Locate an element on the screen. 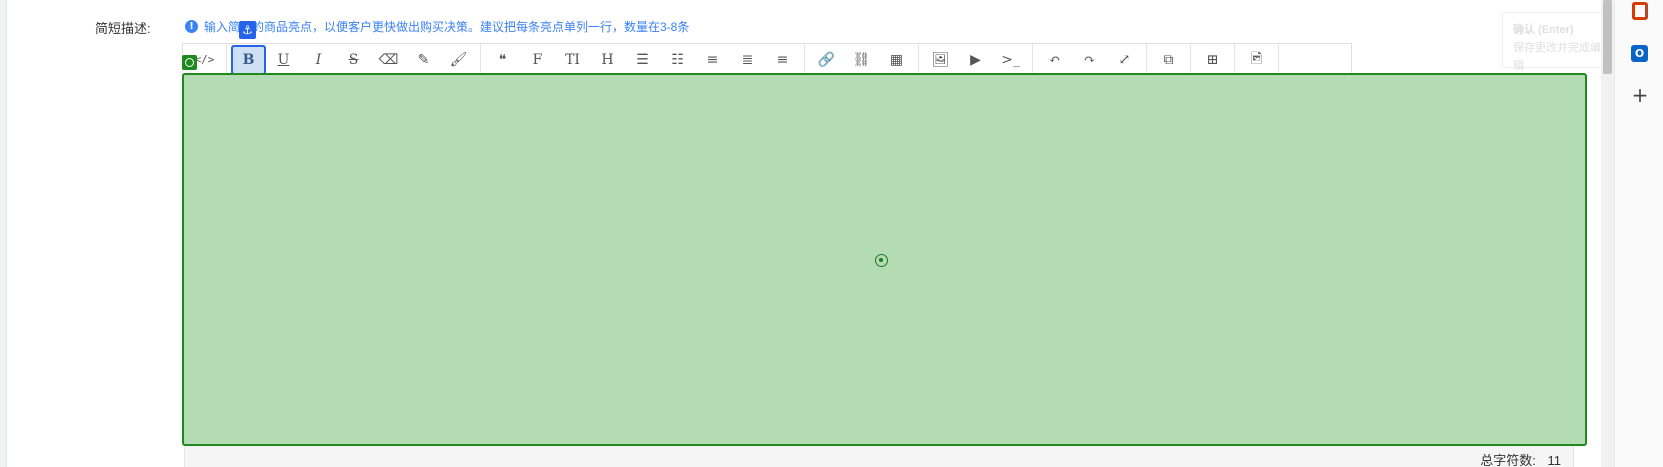 The height and width of the screenshot is (467, 1663). eraser-button: ⌫ is located at coordinates (388, 60).